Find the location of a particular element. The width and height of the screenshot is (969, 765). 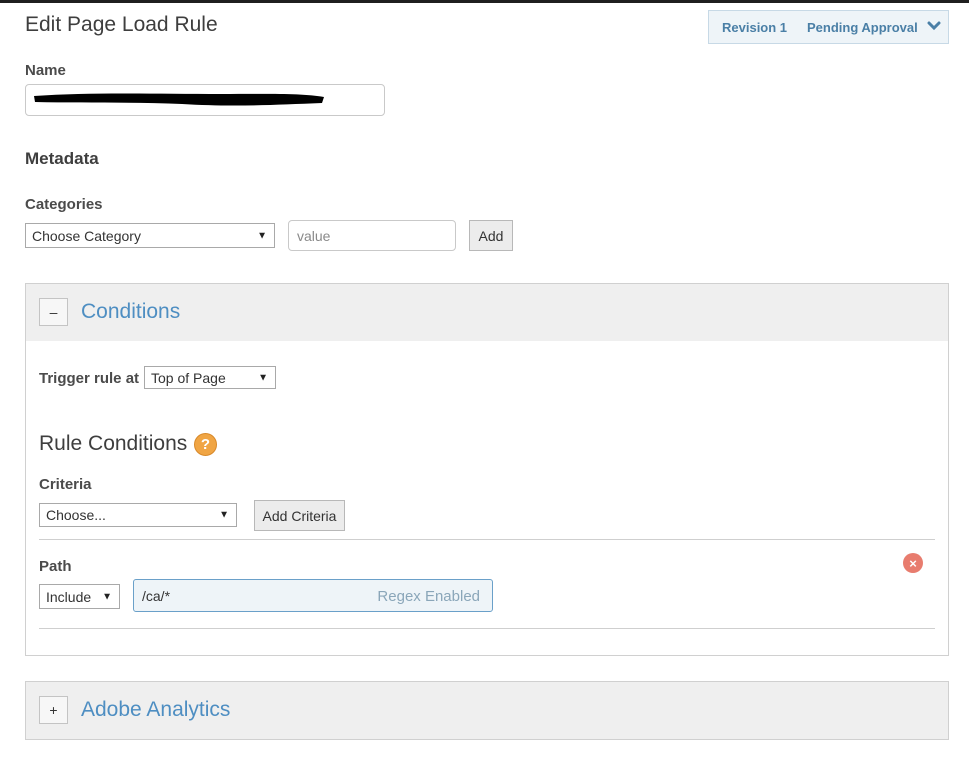

add-category-button: Add is located at coordinates (491, 235).